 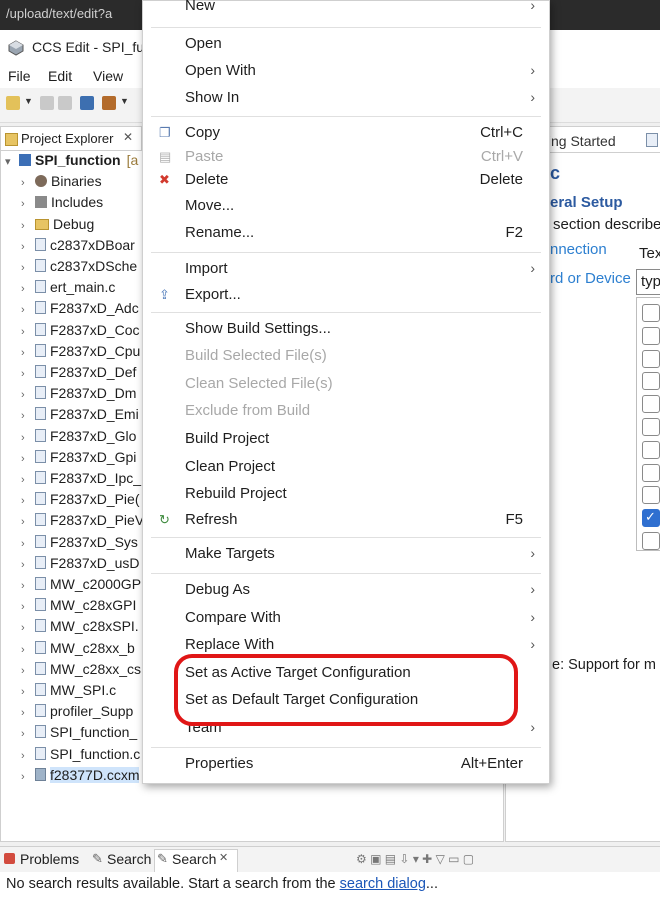 I want to click on menu-item-build-project: Build Project, so click(x=346, y=440).